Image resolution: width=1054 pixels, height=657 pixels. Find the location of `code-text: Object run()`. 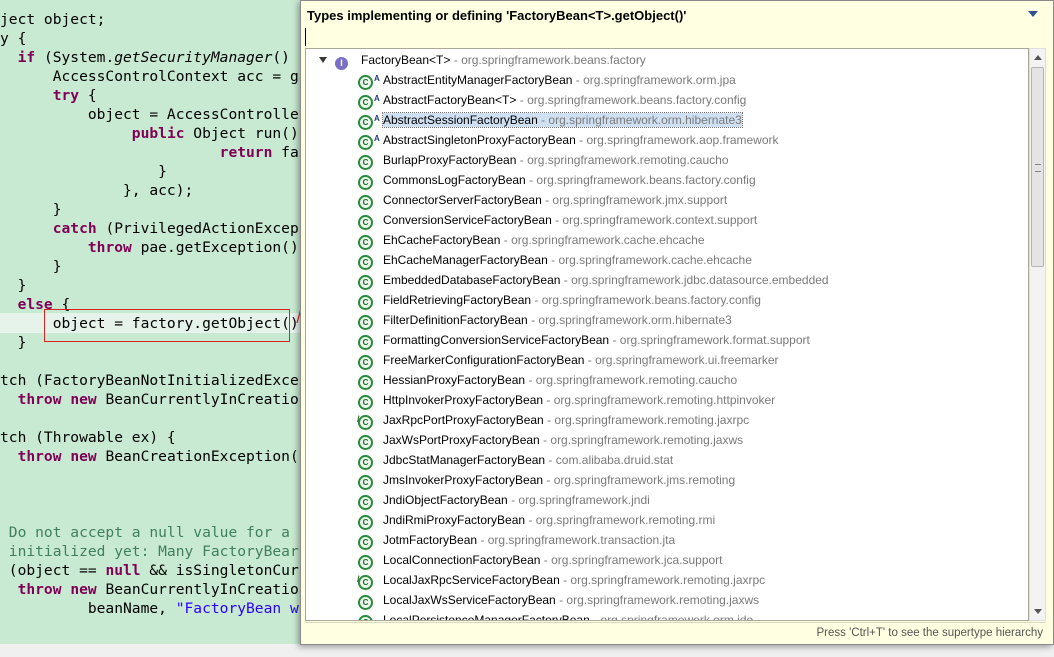

code-text: Object run() is located at coordinates (241, 133).